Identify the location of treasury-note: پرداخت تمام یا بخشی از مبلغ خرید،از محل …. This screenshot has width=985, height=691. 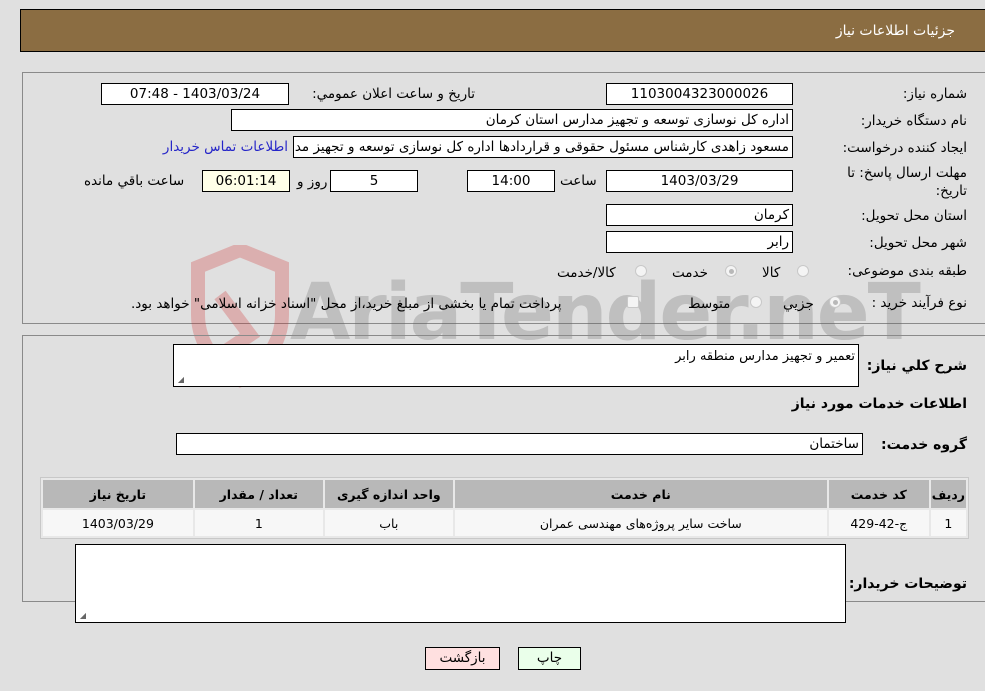
(346, 304).